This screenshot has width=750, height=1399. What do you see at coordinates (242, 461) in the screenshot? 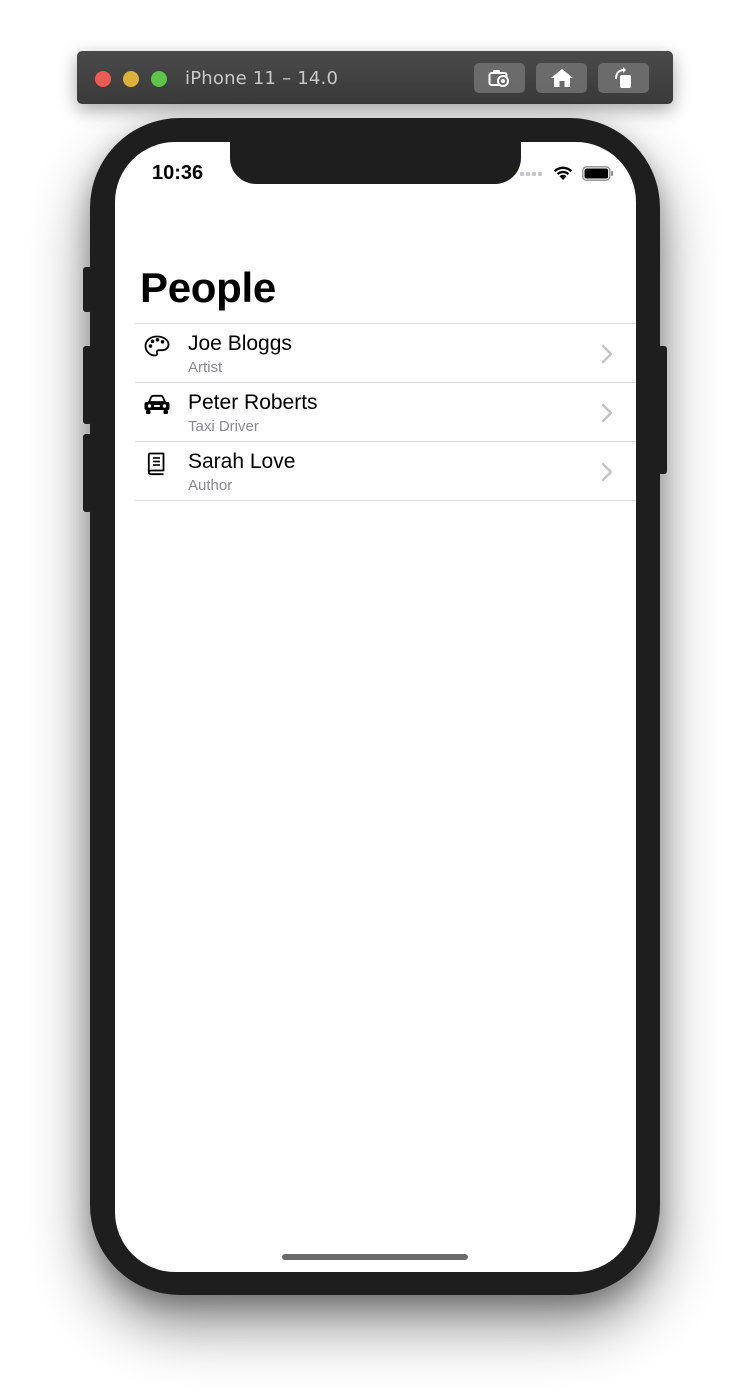
I see `person-name: Sarah Love` at bounding box center [242, 461].